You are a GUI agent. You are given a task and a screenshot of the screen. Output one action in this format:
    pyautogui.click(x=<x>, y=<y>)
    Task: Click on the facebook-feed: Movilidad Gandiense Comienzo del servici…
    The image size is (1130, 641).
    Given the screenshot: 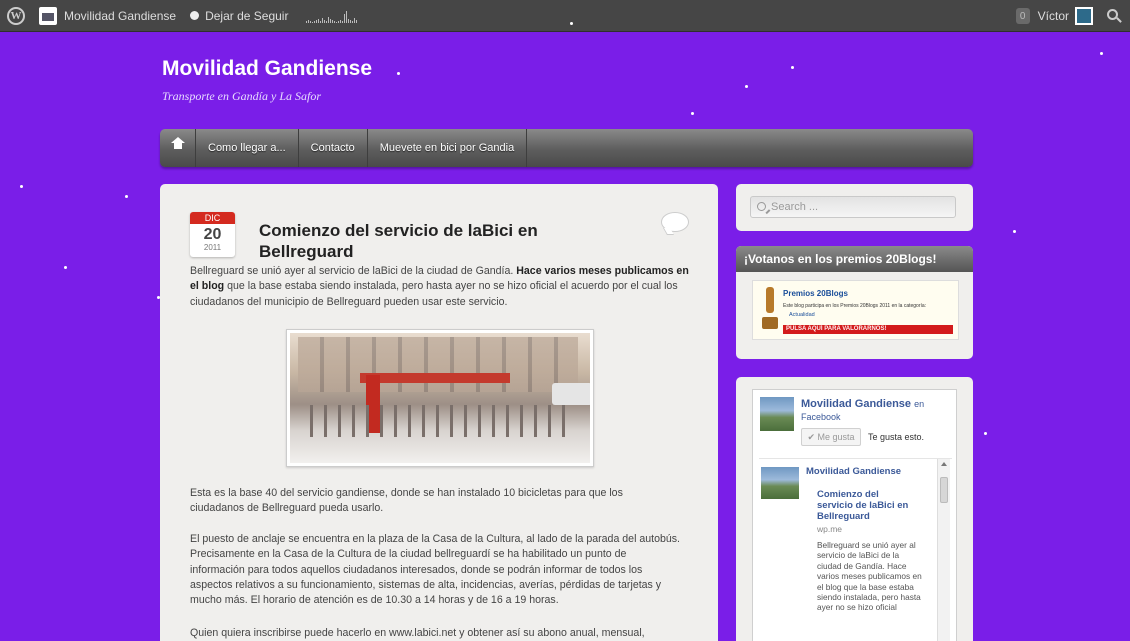 What is the action you would take?
    pyautogui.click(x=855, y=549)
    